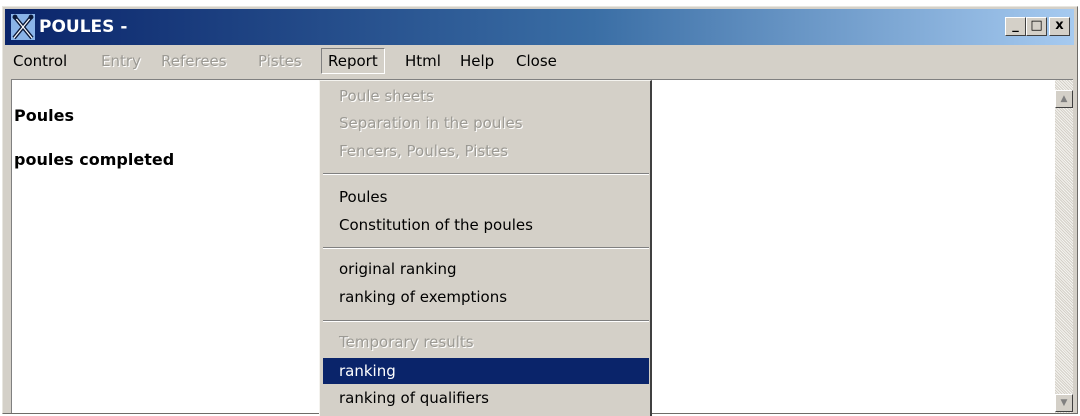 This screenshot has width=1080, height=416. I want to click on menu-help: Help, so click(477, 61).